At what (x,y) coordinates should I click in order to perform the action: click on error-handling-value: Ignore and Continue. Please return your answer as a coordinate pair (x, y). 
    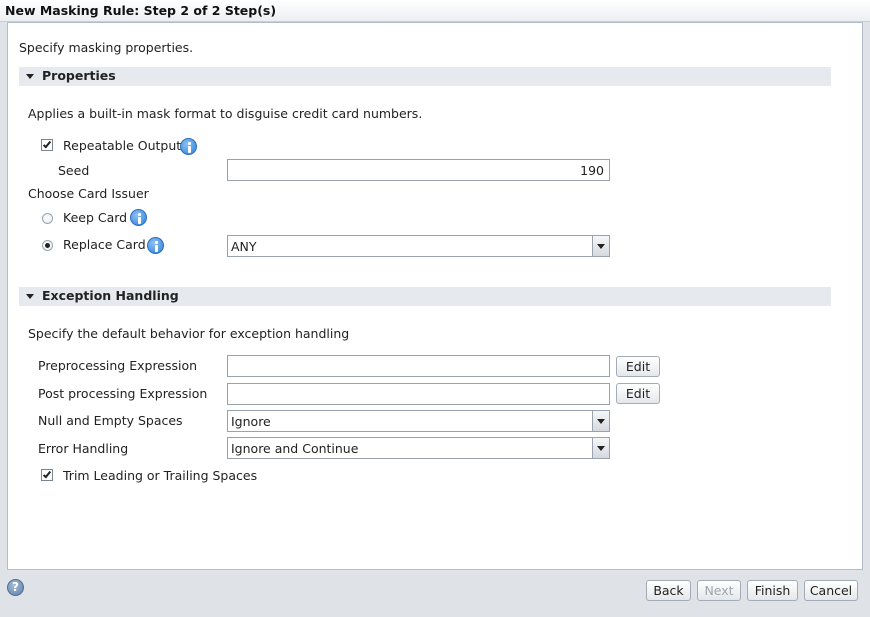
    Looking at the image, I should click on (295, 448).